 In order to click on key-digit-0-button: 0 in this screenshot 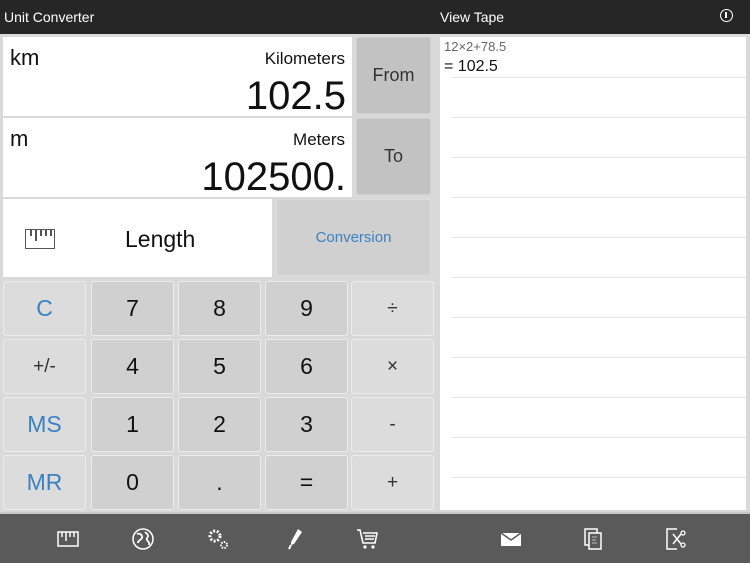, I will do `click(132, 482)`.